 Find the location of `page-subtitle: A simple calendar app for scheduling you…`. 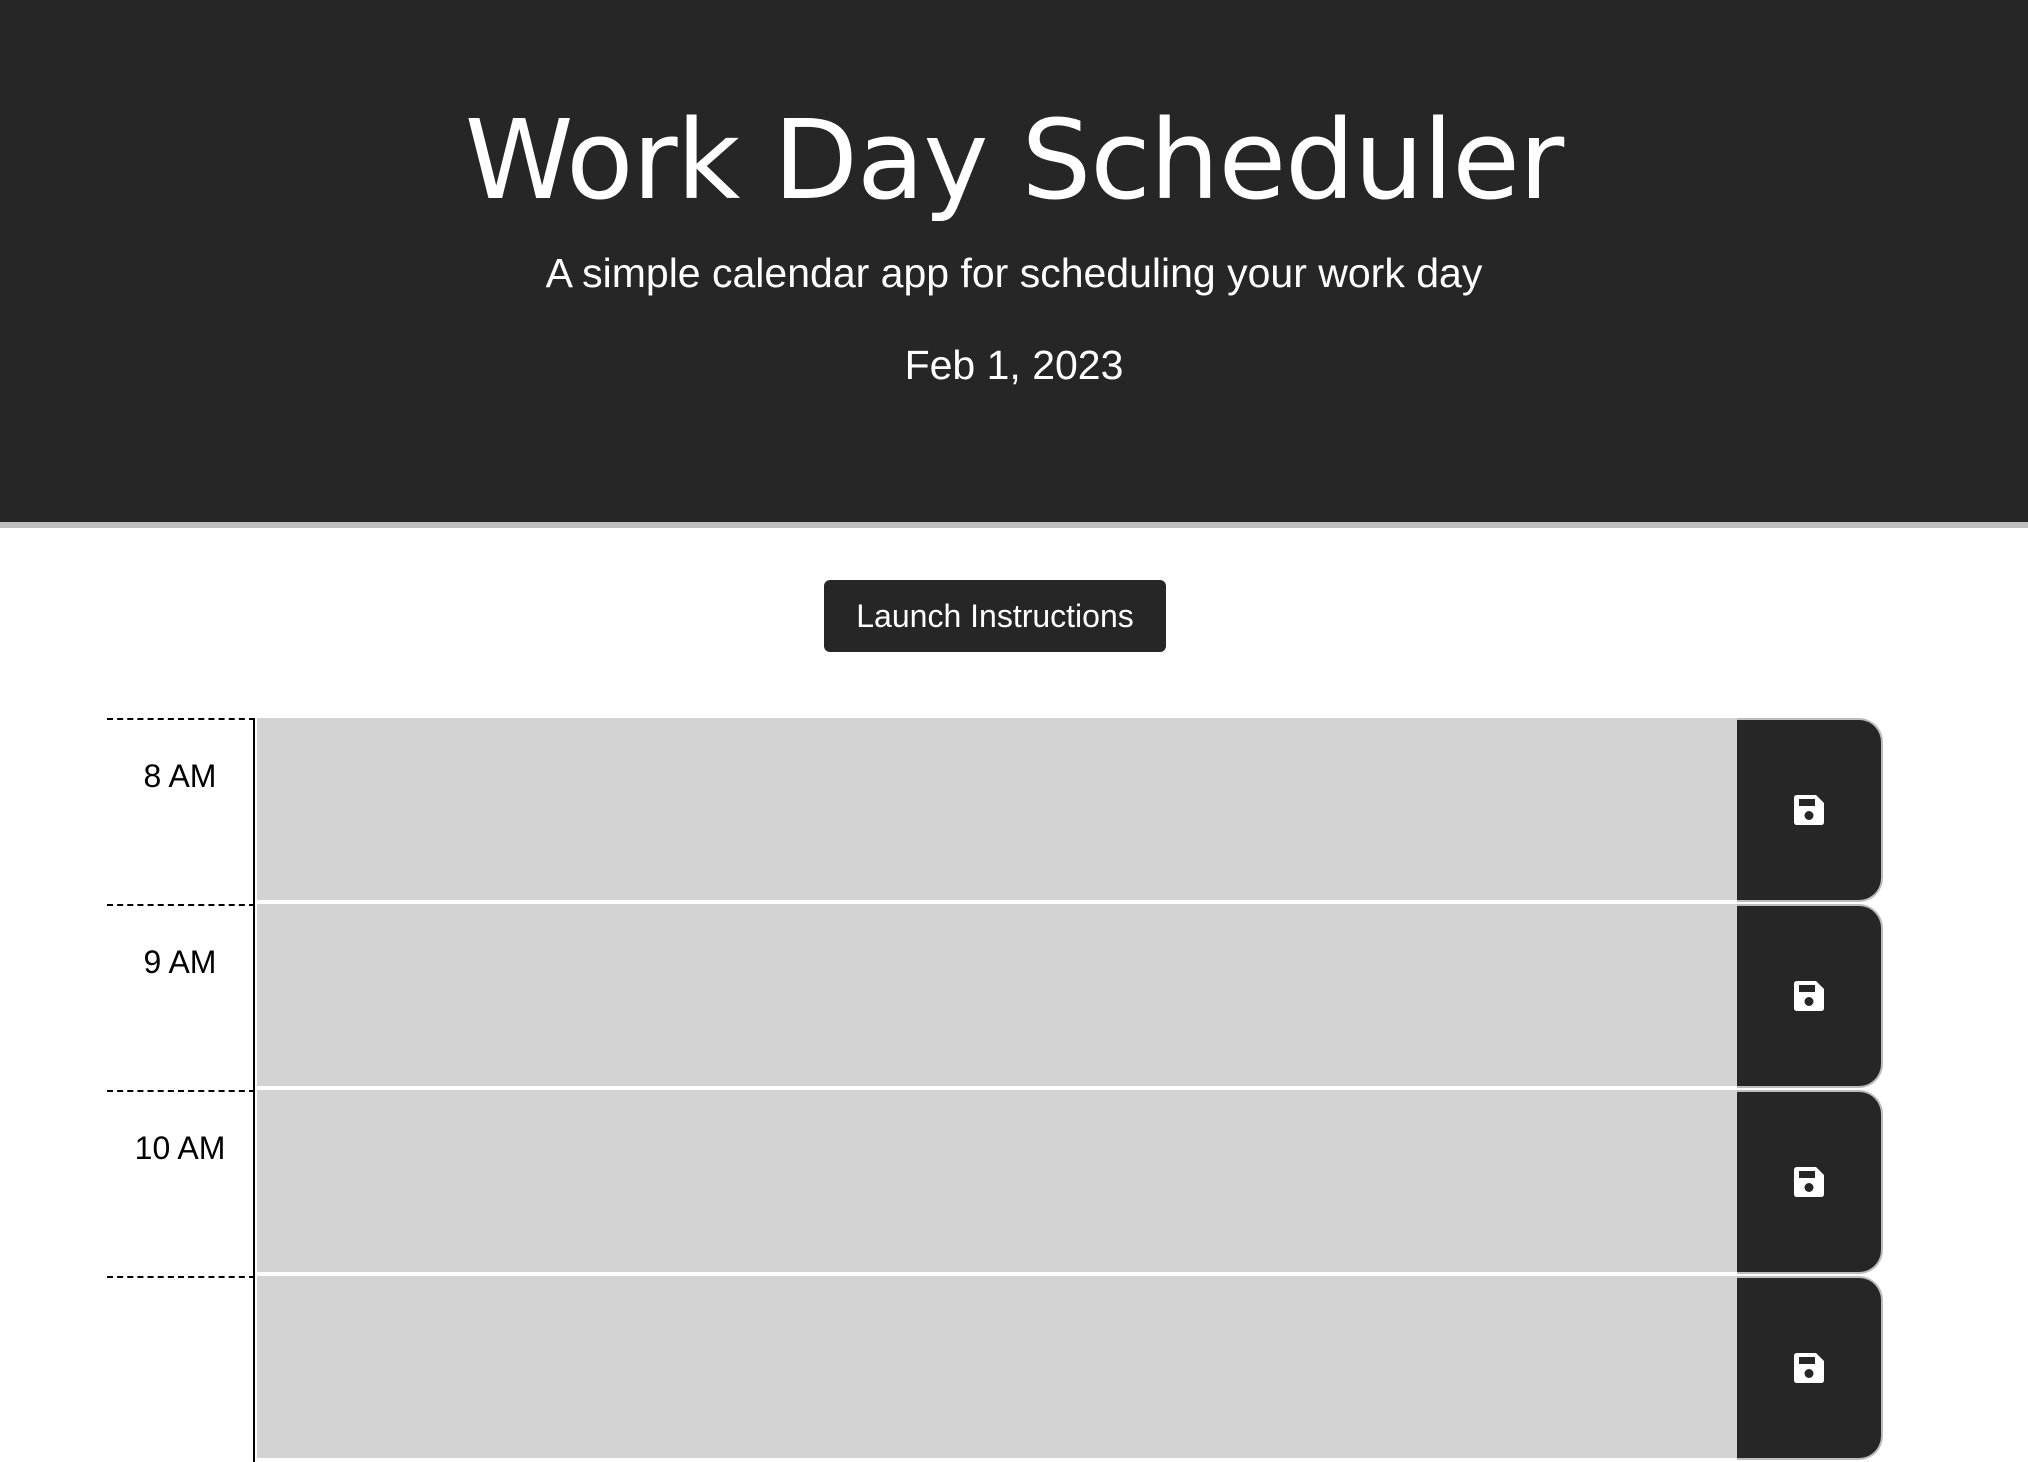

page-subtitle: A simple calendar app for scheduling you… is located at coordinates (1014, 273).